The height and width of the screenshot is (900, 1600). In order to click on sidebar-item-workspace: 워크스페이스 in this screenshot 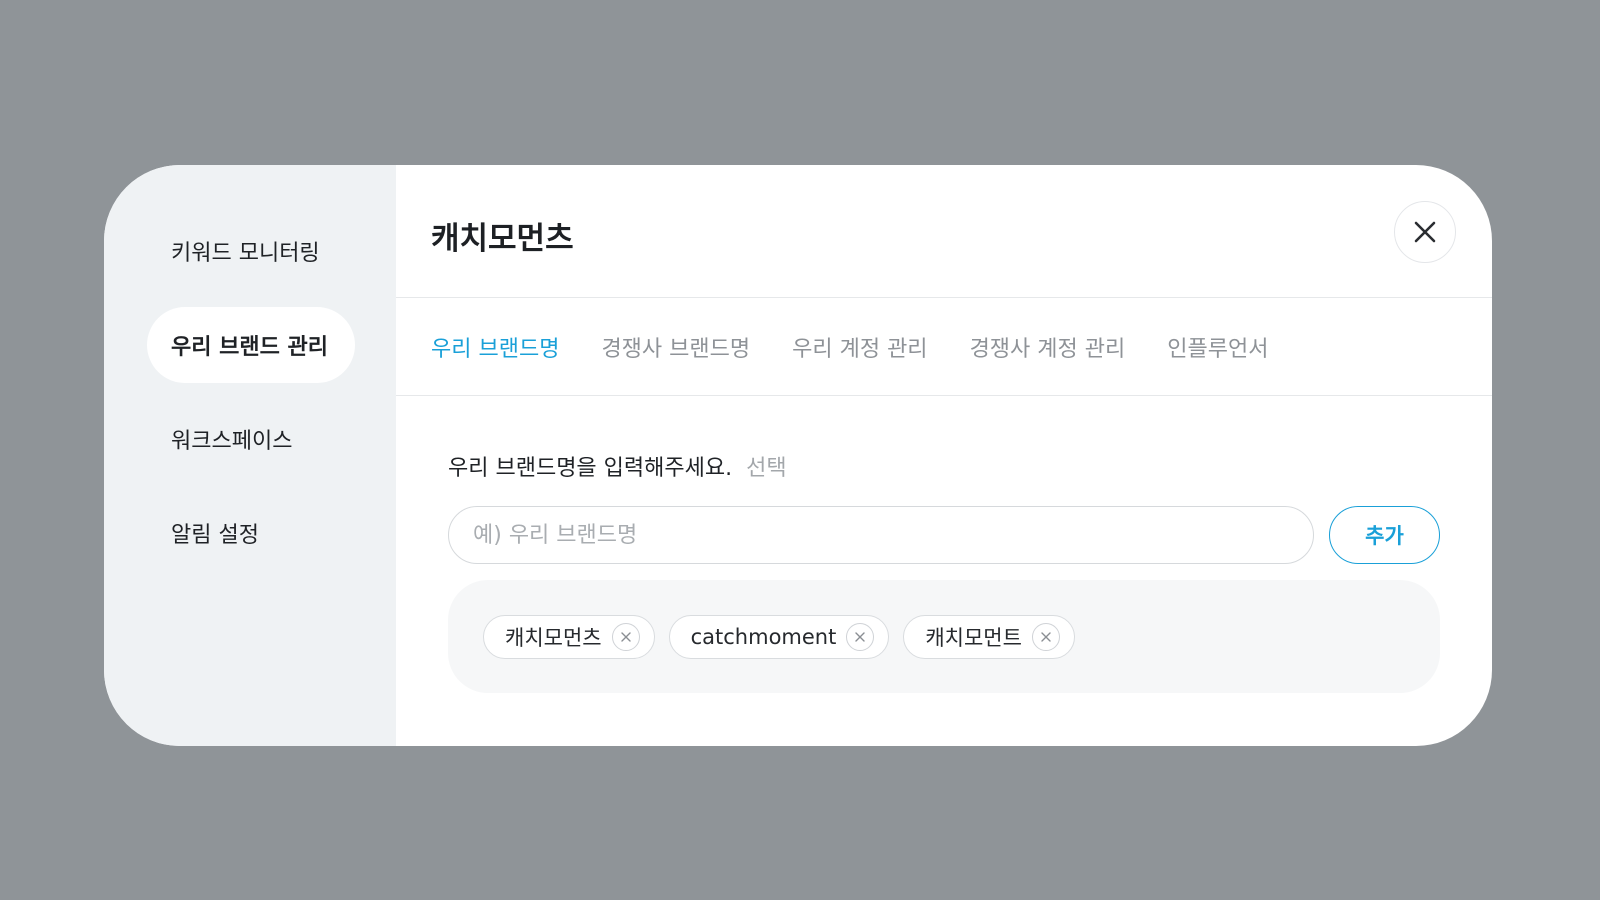, I will do `click(251, 439)`.